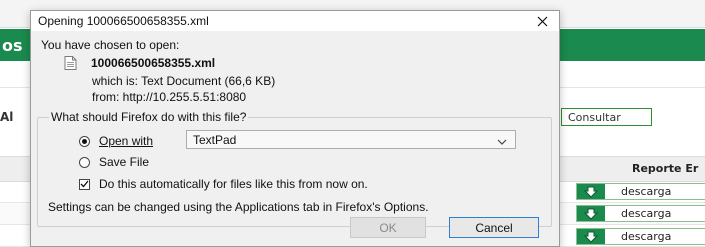 This screenshot has width=705, height=247. What do you see at coordinates (169, 97) in the screenshot?
I see `file-source-info: from: http://10.255.5.51:8080` at bounding box center [169, 97].